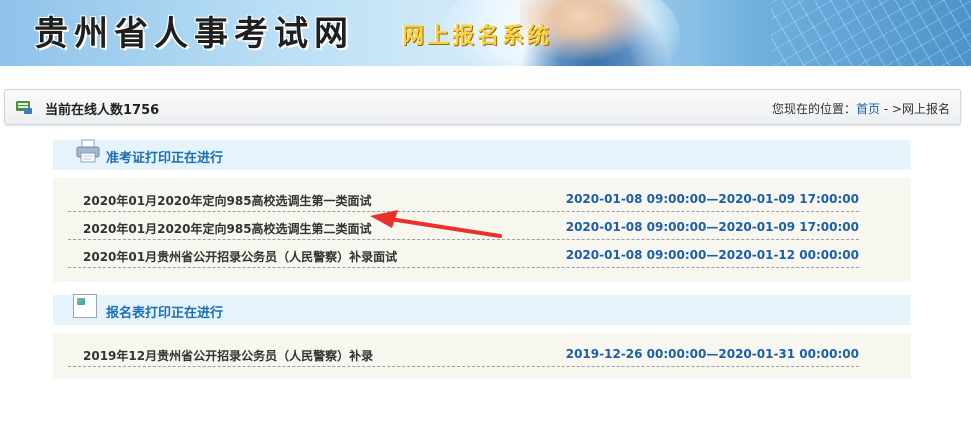 The width and height of the screenshot is (971, 421). What do you see at coordinates (868, 109) in the screenshot?
I see `breadcrumb-home-link: 首页` at bounding box center [868, 109].